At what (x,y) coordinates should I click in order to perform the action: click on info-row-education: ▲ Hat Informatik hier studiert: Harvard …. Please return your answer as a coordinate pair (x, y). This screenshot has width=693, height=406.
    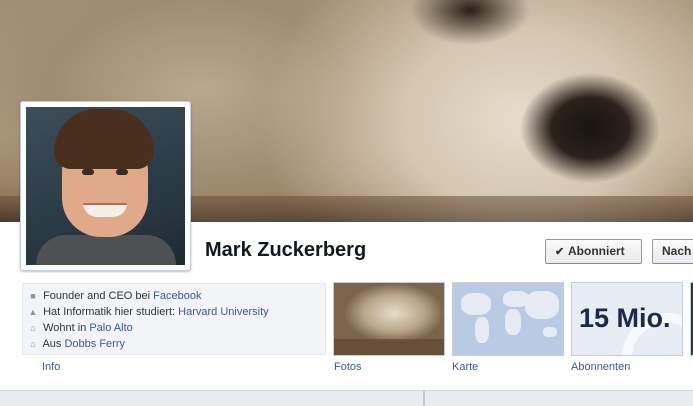
    Looking at the image, I should click on (147, 312).